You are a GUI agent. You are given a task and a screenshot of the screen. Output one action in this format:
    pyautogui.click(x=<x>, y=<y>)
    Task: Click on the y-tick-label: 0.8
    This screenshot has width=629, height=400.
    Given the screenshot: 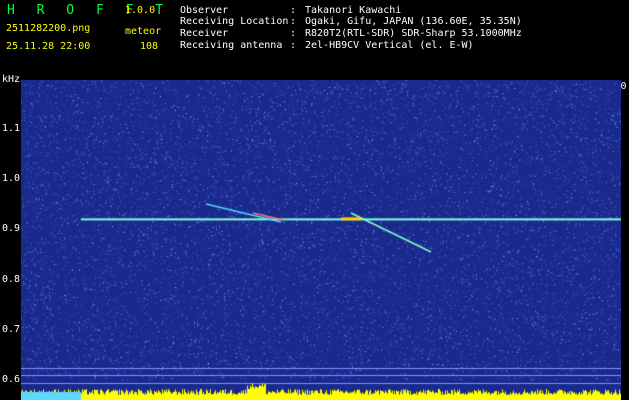 What is the action you would take?
    pyautogui.click(x=11, y=279)
    